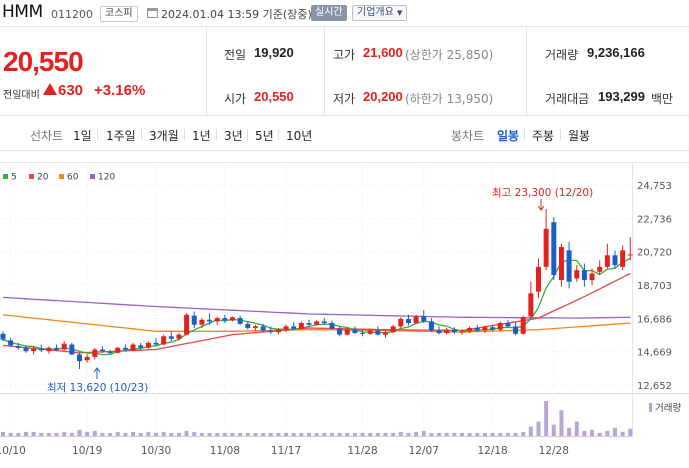  Describe the element at coordinates (329, 13) in the screenshot. I see `realtime-badge: 실시간` at that location.